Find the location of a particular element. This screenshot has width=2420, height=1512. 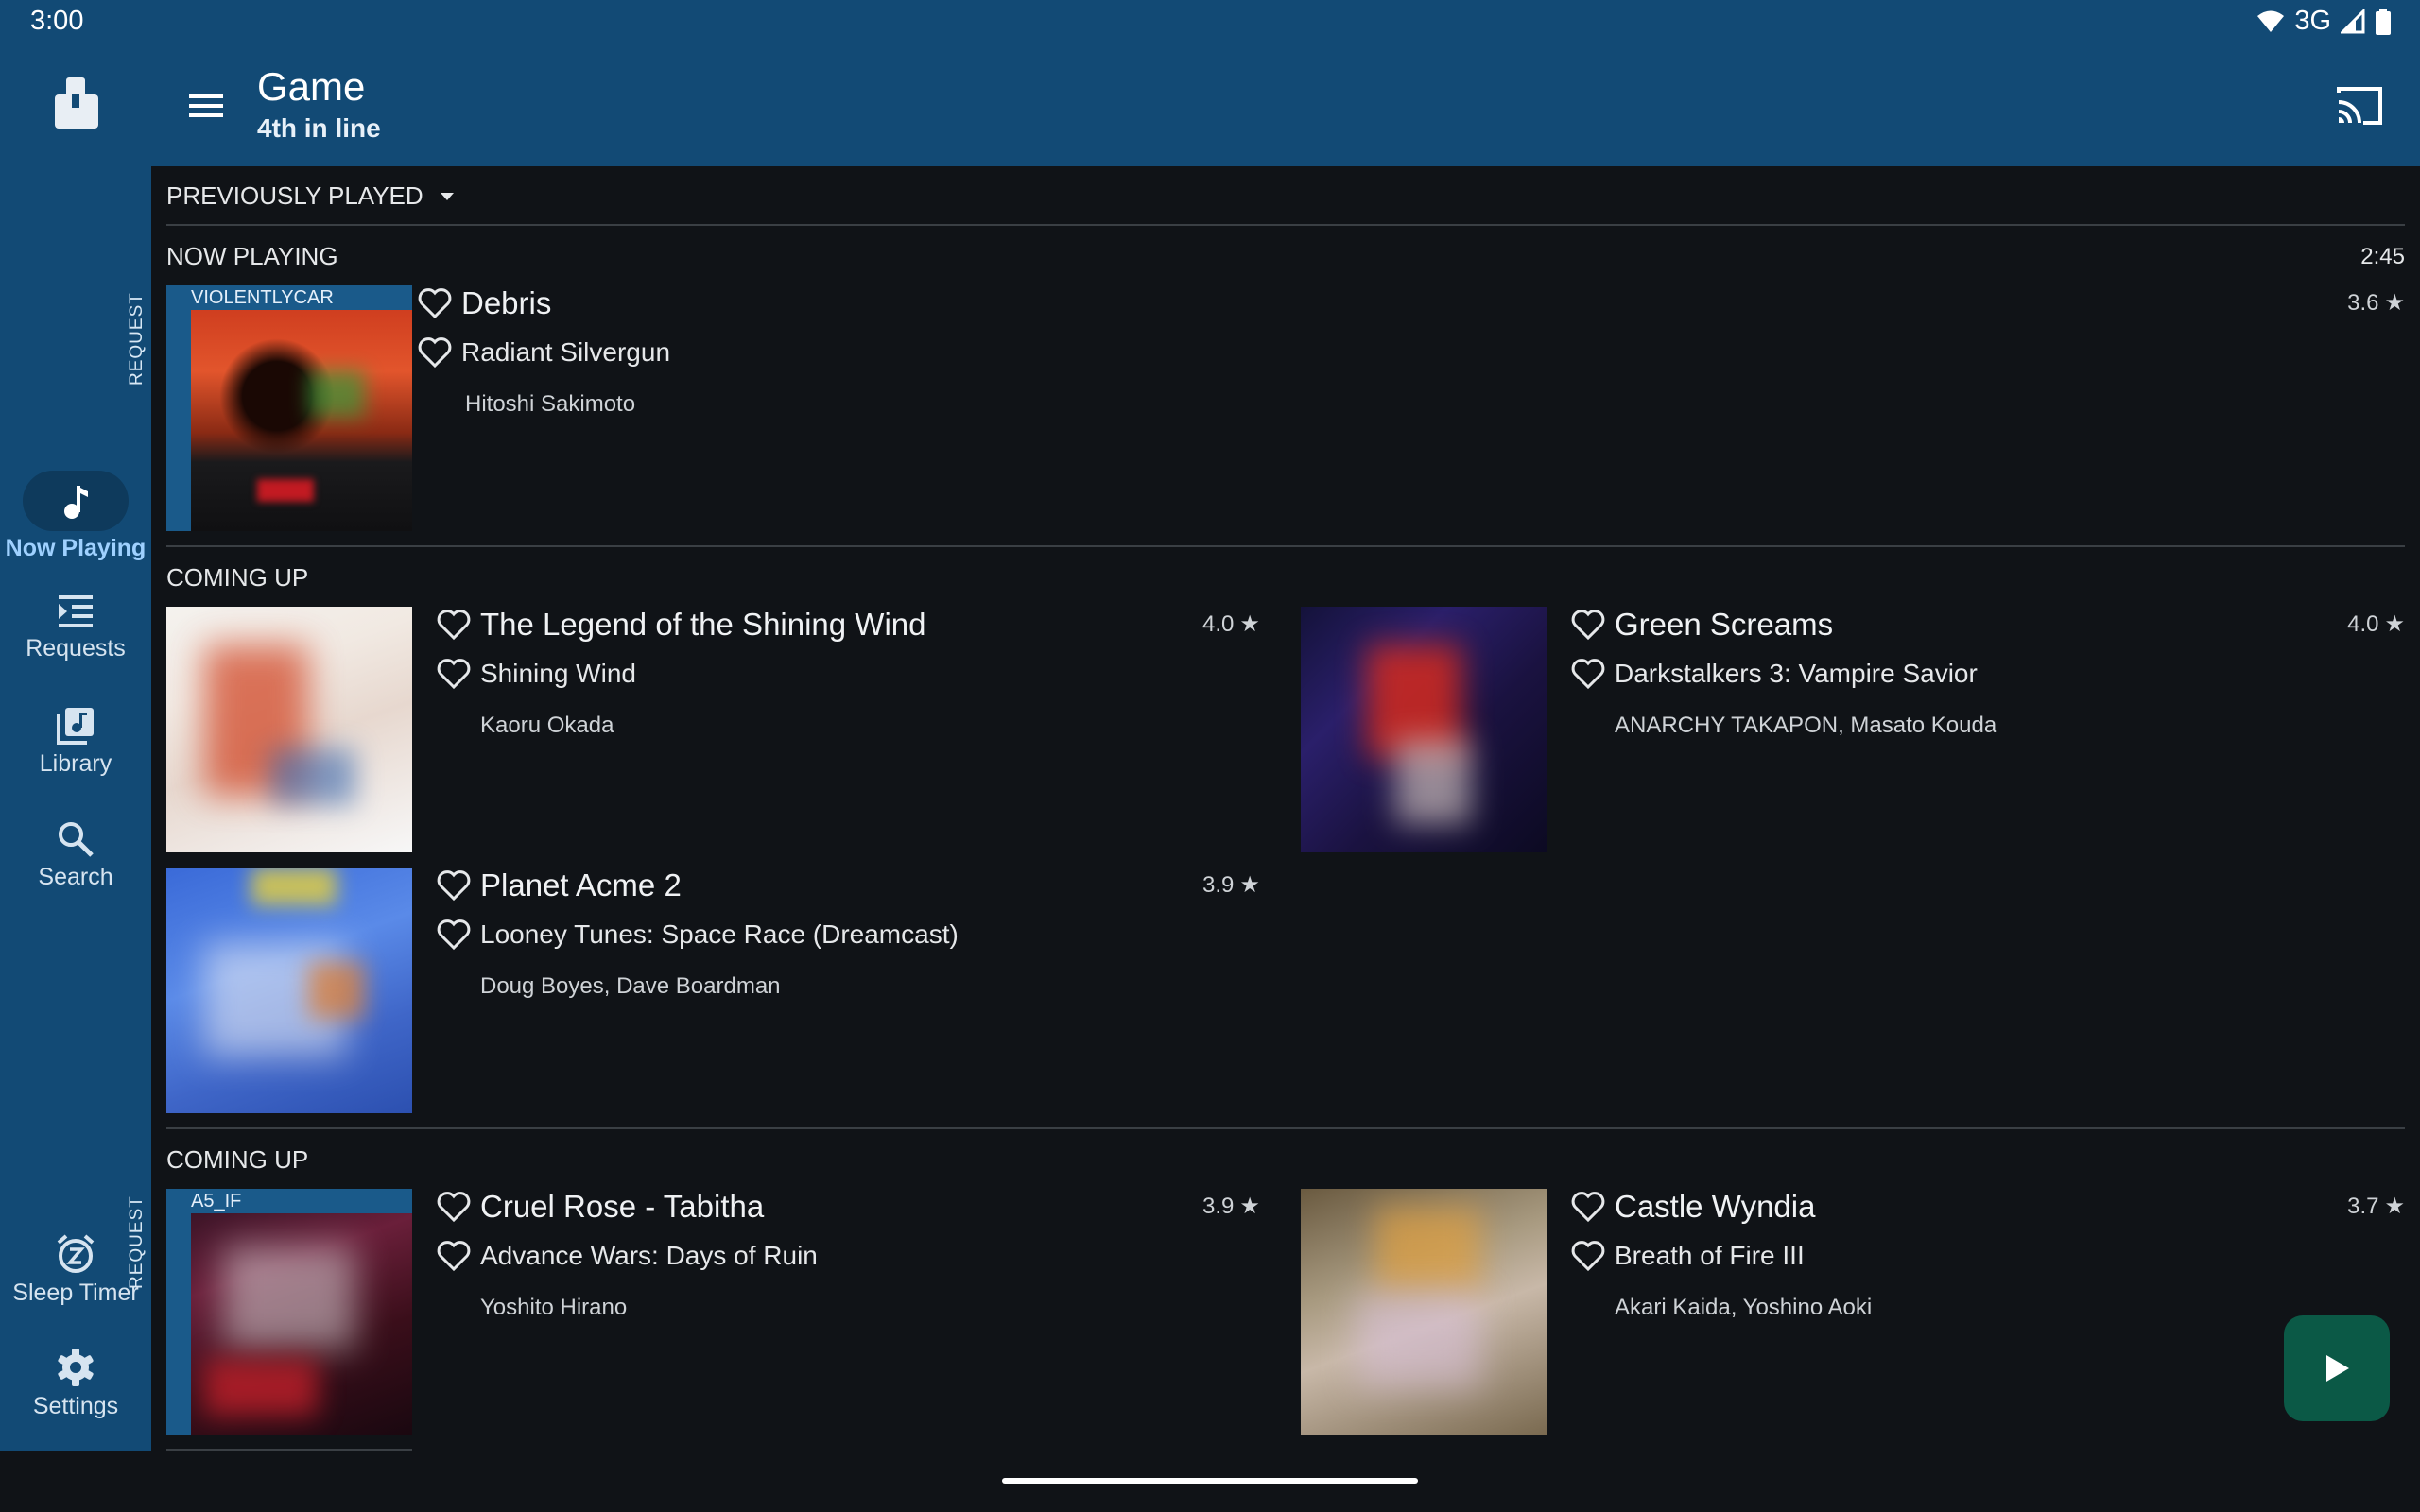

queue-list-icon is located at coordinates (76, 611).